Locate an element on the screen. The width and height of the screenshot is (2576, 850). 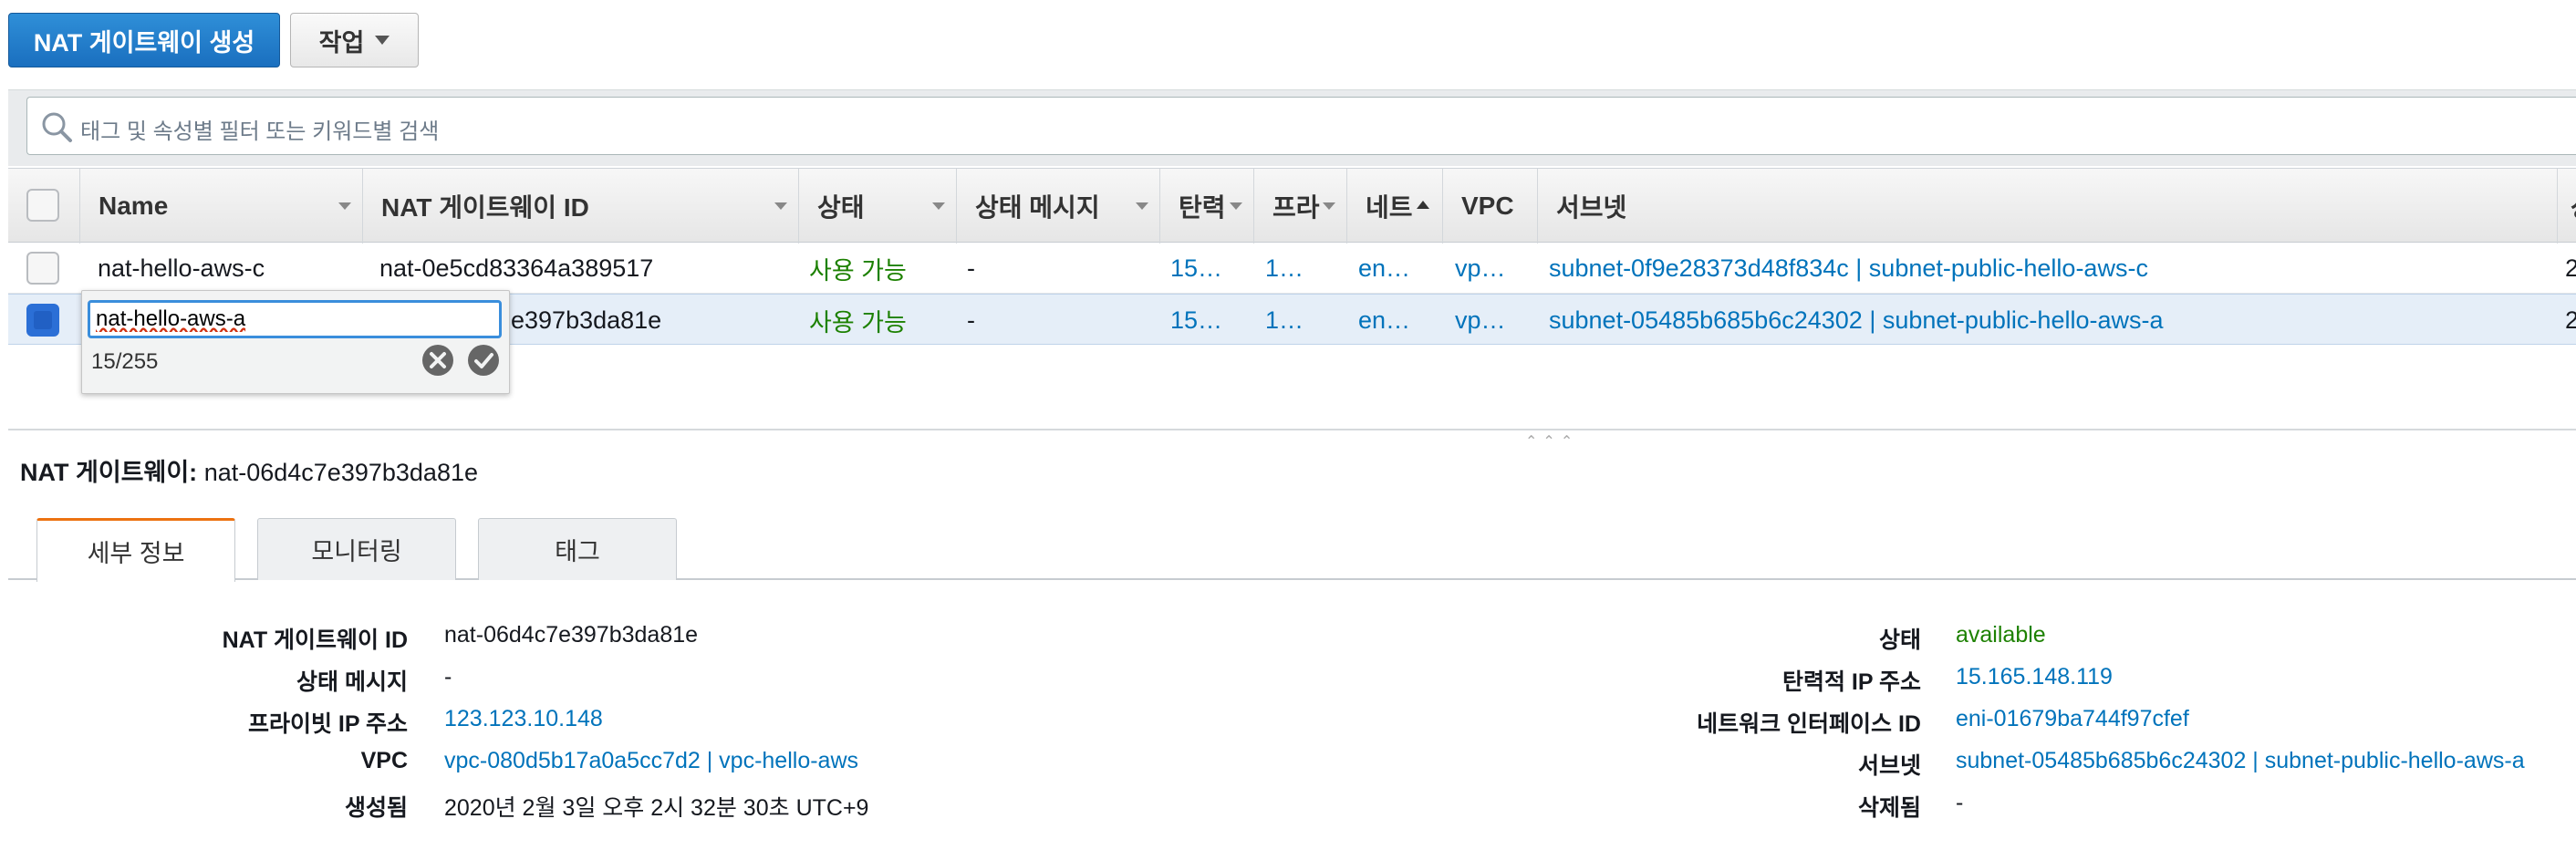
detail-value-state: available is located at coordinates (2001, 635).